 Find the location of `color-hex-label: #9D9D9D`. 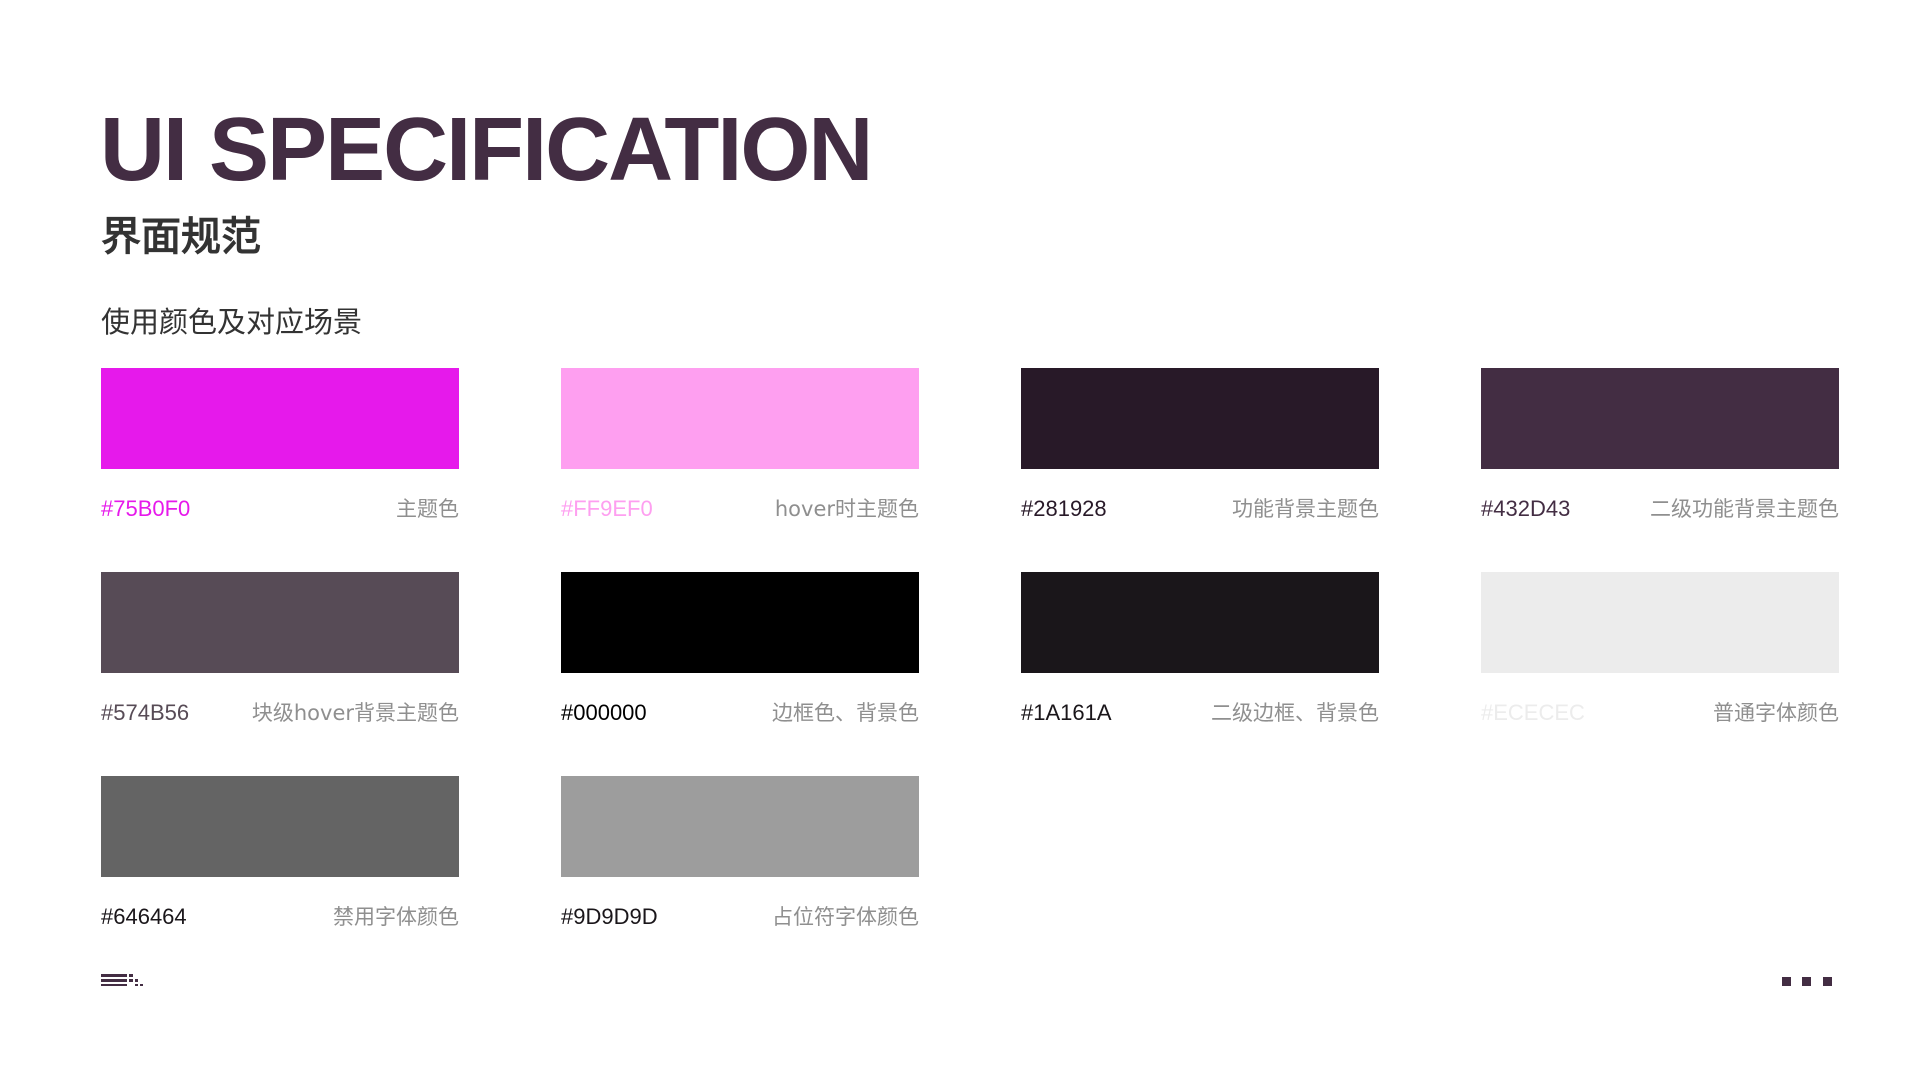

color-hex-label: #9D9D9D is located at coordinates (609, 916).